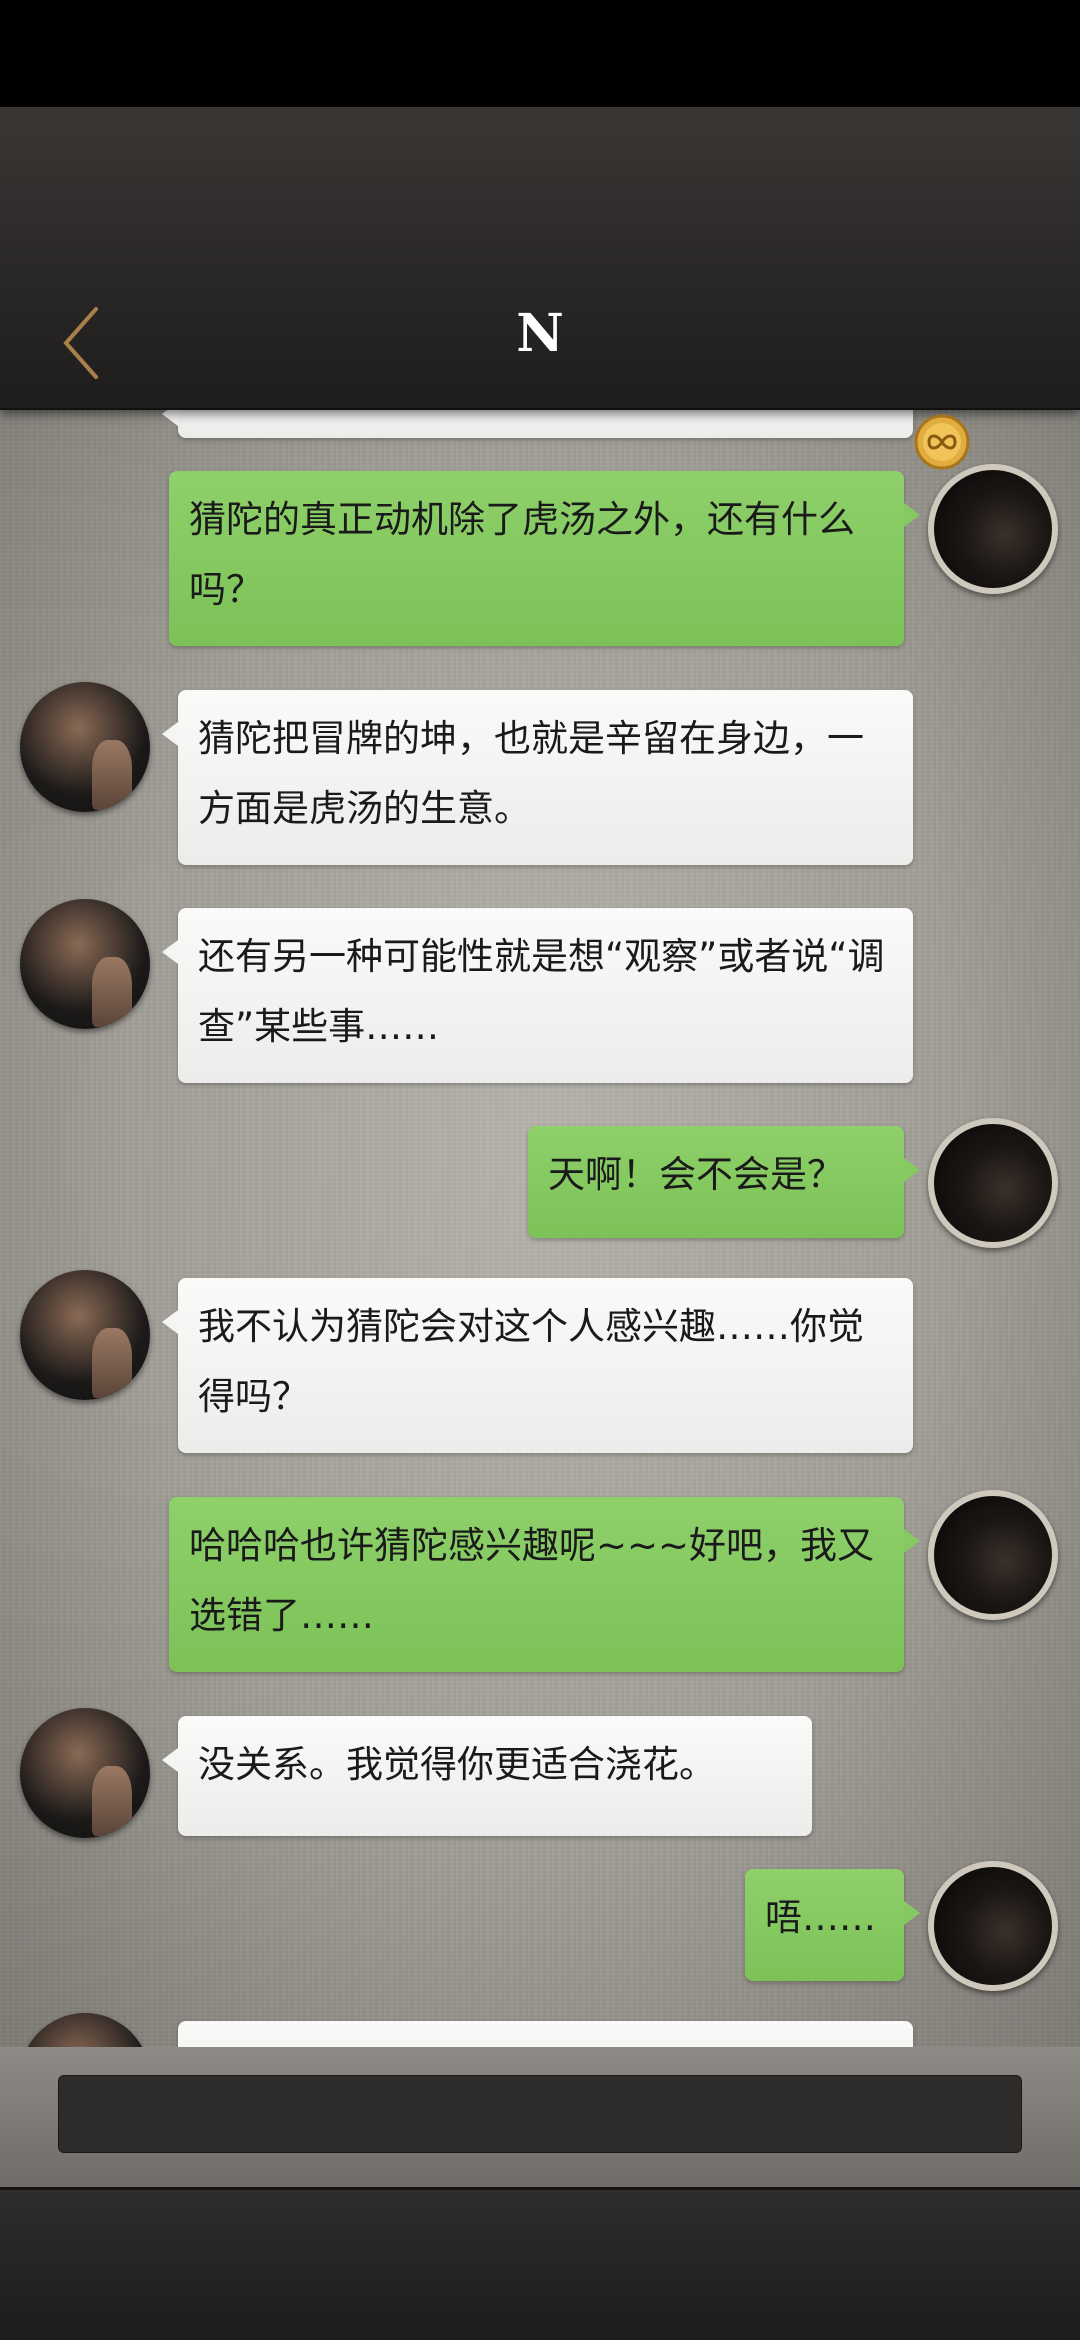 This screenshot has height=2340, width=1080. Describe the element at coordinates (522, 554) in the screenshot. I see `message-text: 猜陀的真正动机除了虎汤之外，还有什么吗？` at that location.